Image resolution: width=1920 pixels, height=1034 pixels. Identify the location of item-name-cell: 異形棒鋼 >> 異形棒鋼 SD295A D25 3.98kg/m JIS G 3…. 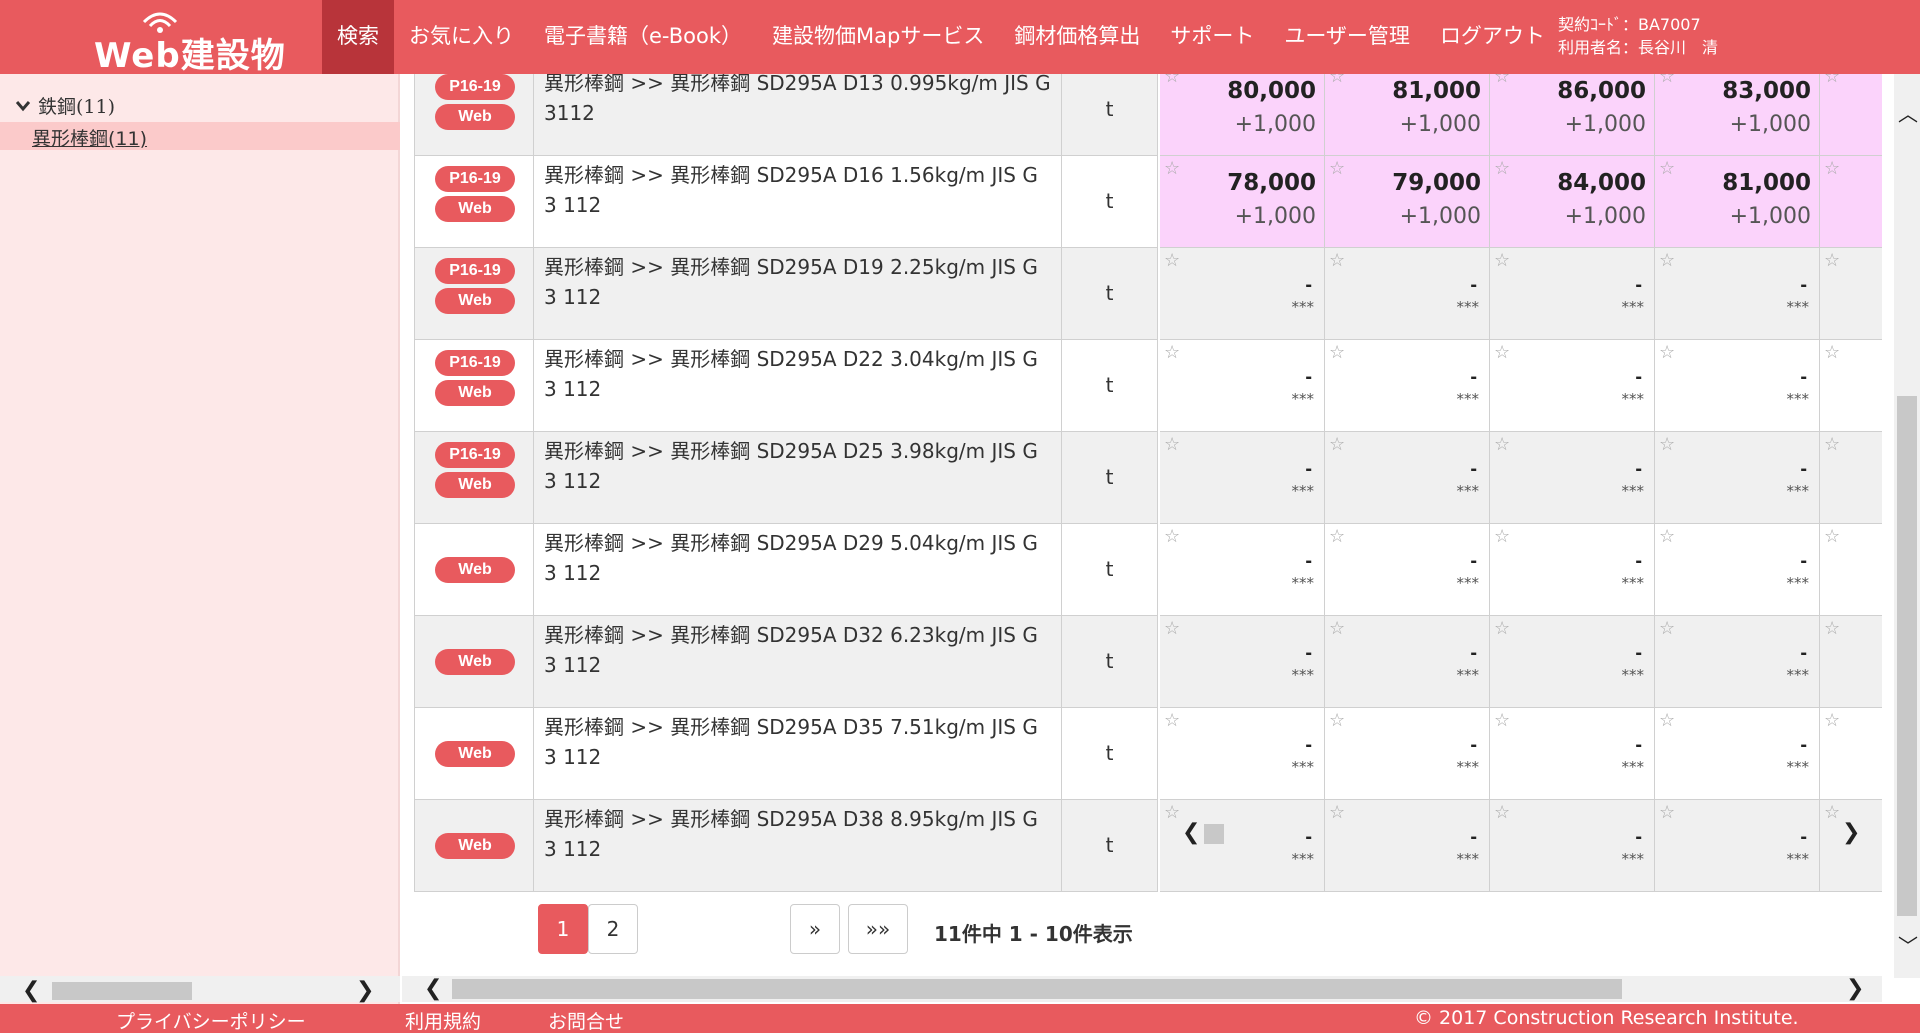
(798, 478).